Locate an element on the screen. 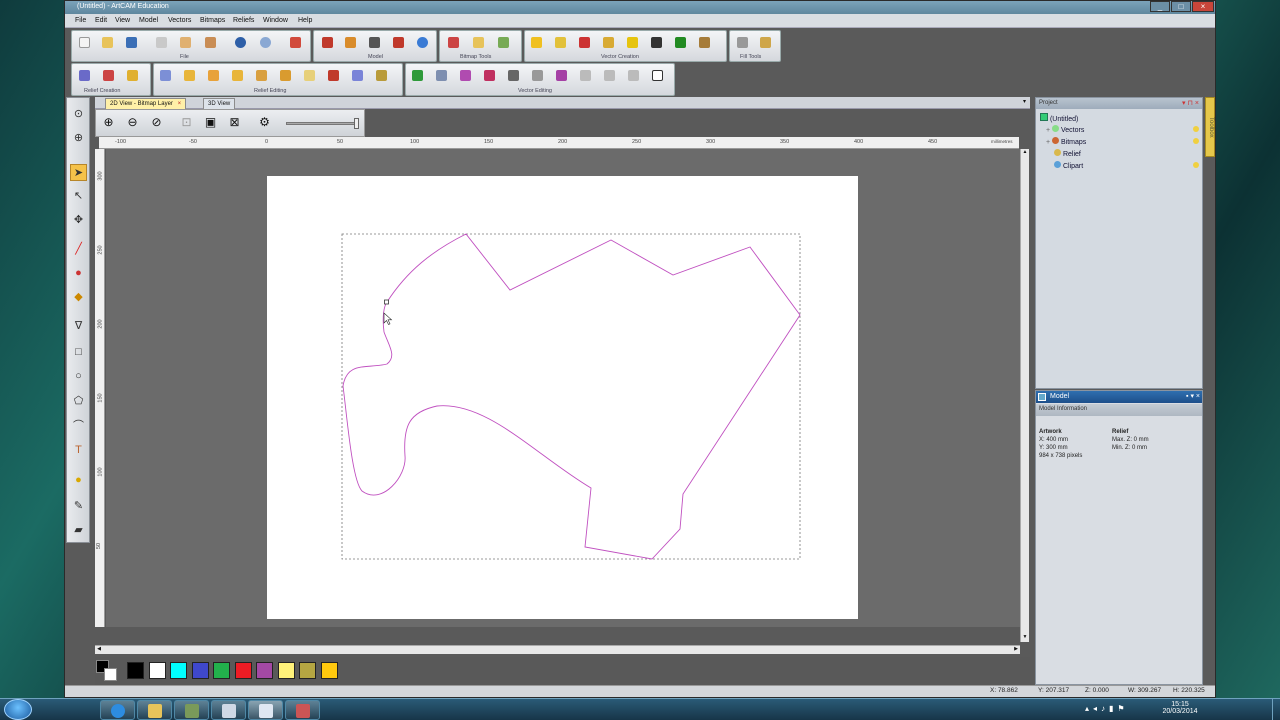  fill-bucket-icon: ◆ is located at coordinates (78, 297).